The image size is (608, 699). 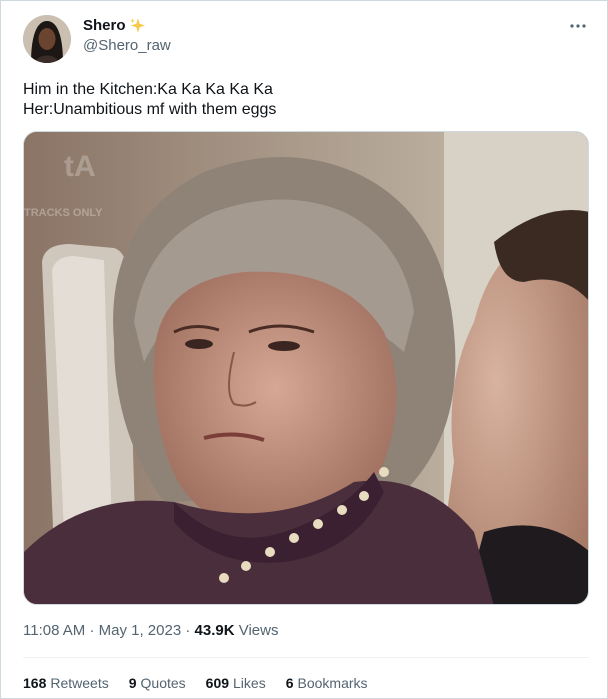 What do you see at coordinates (217, 683) in the screenshot?
I see `likes-count: 609` at bounding box center [217, 683].